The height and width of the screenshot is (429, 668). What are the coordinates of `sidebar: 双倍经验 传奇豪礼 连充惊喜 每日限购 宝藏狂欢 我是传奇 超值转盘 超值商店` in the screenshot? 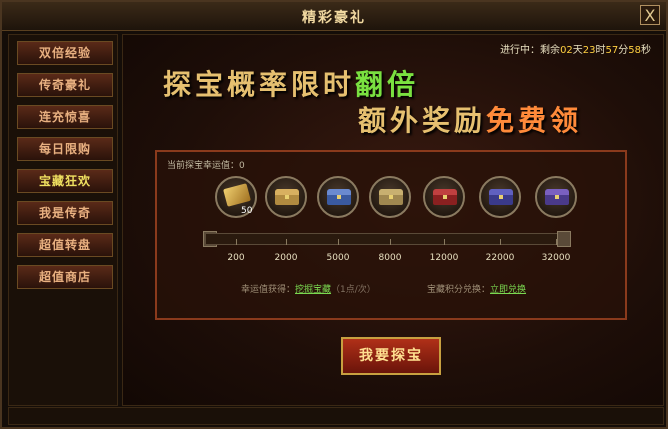 It's located at (63, 220).